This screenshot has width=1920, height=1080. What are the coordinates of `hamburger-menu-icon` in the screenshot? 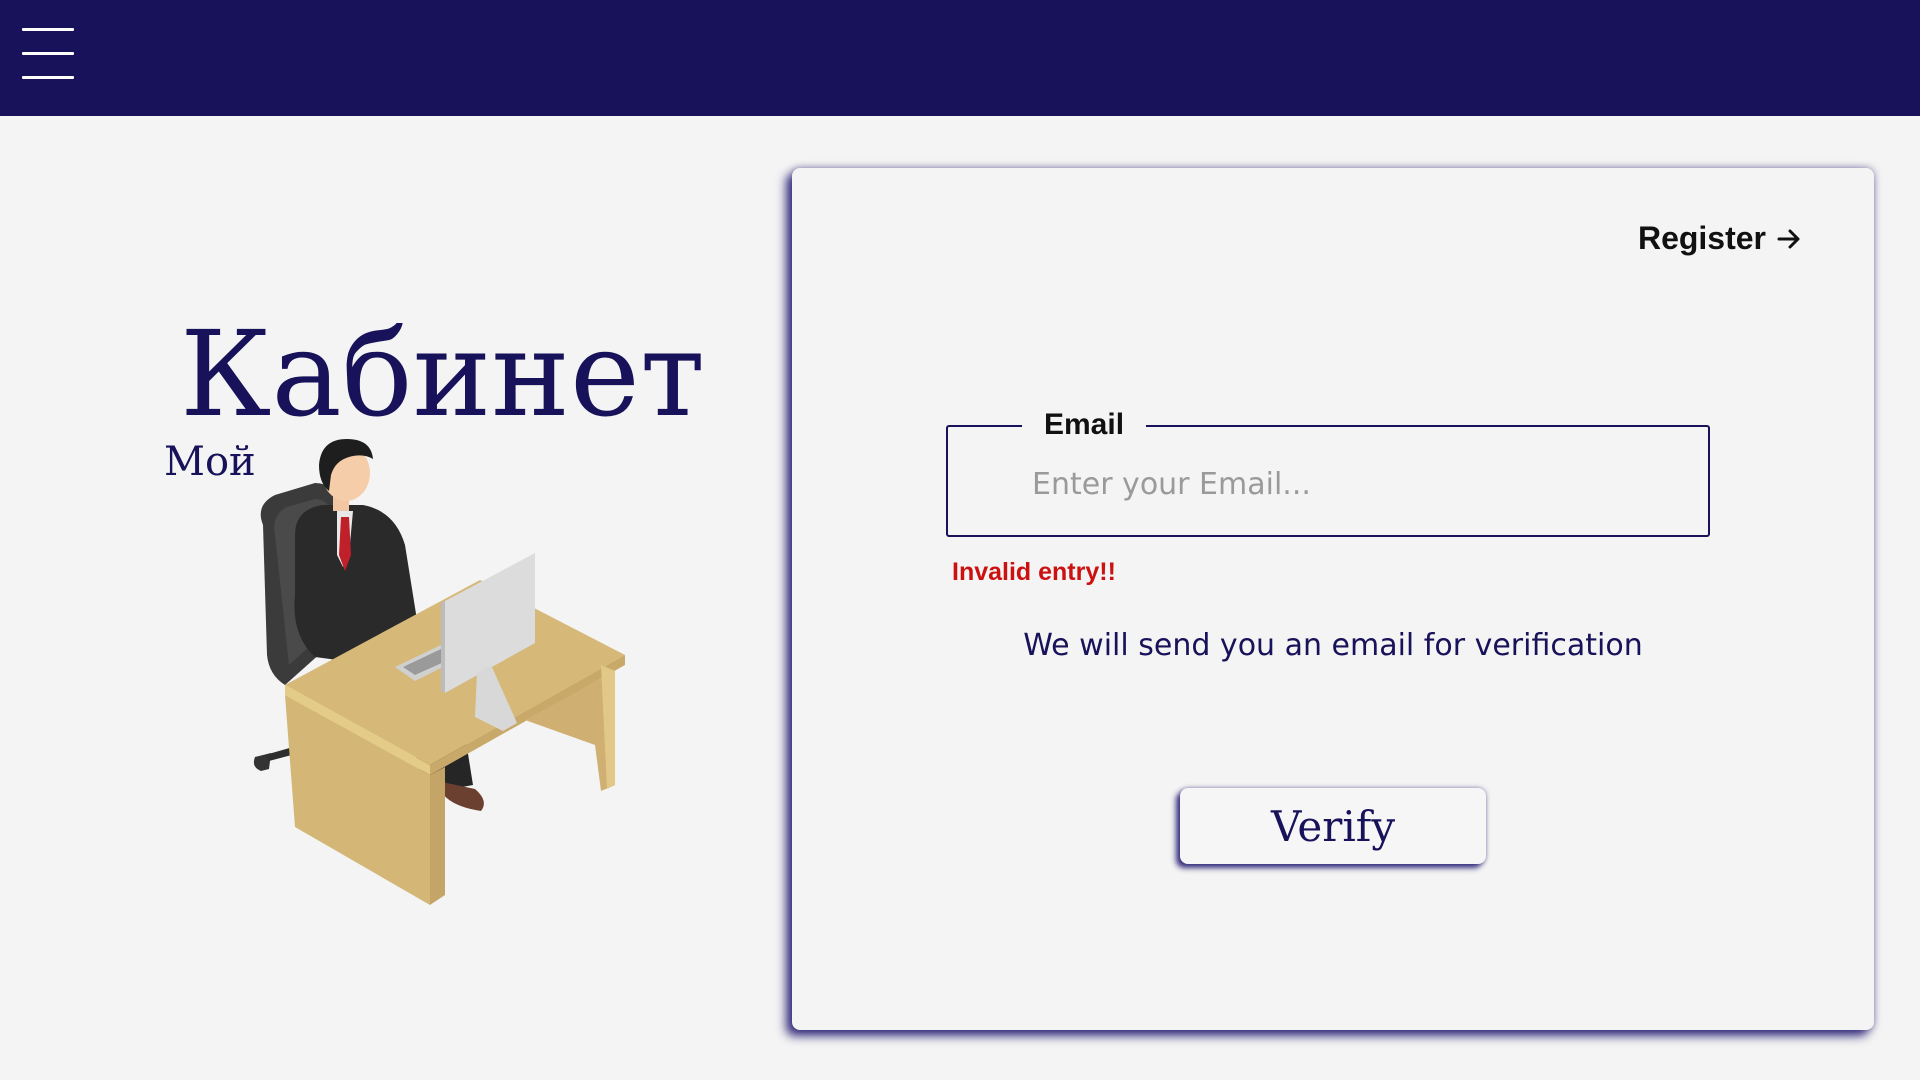 It's located at (48, 54).